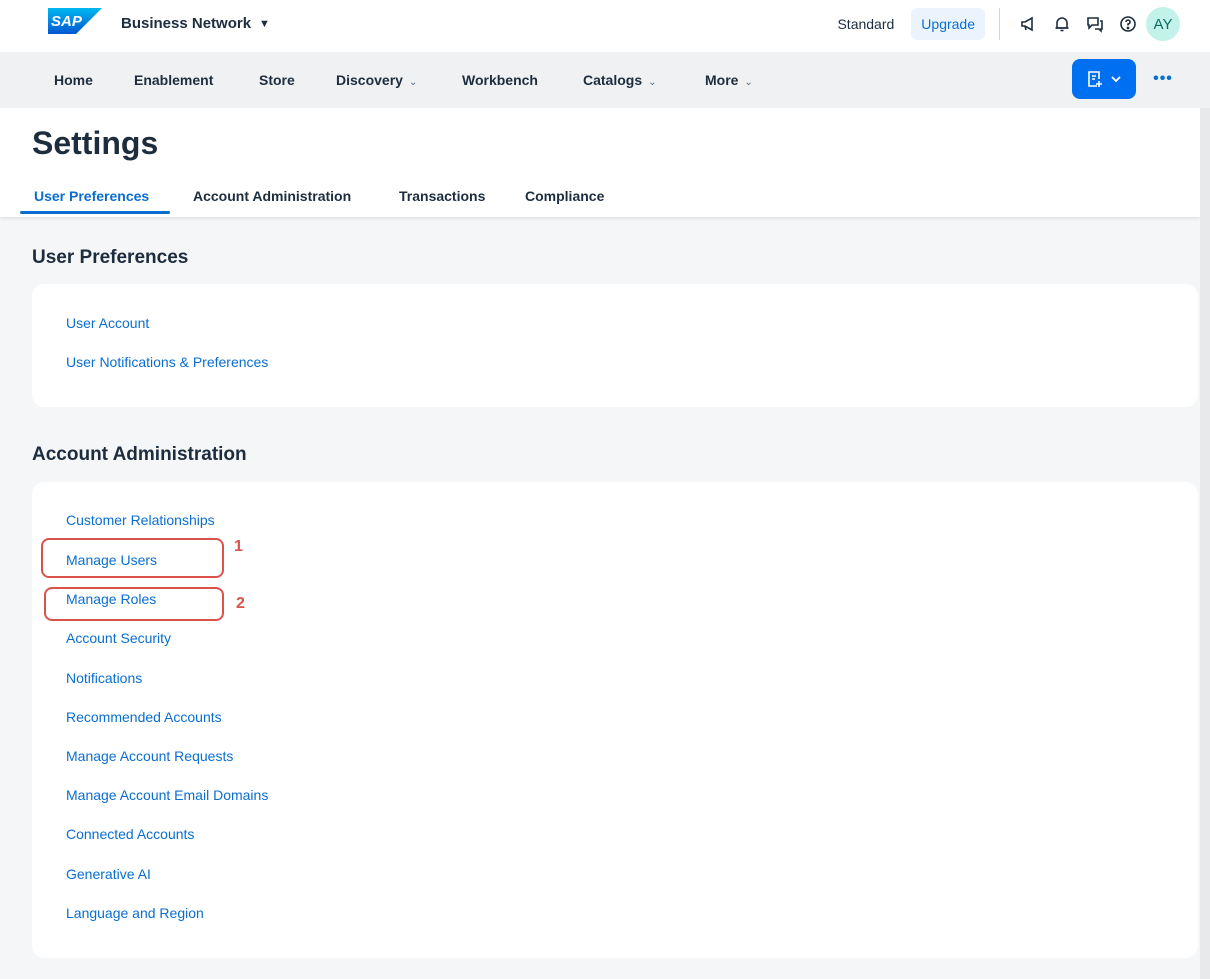 This screenshot has height=979, width=1210. I want to click on caret-down-icon: ▼, so click(264, 23).